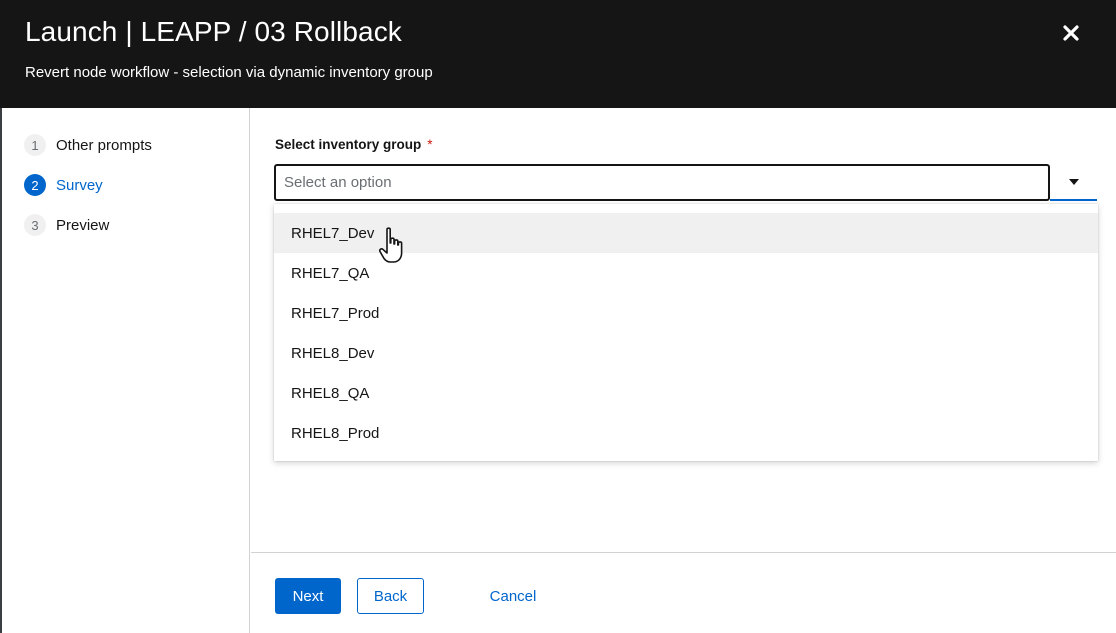 The height and width of the screenshot is (633, 1116). What do you see at coordinates (662, 182) in the screenshot?
I see `inventory-group-select-input` at bounding box center [662, 182].